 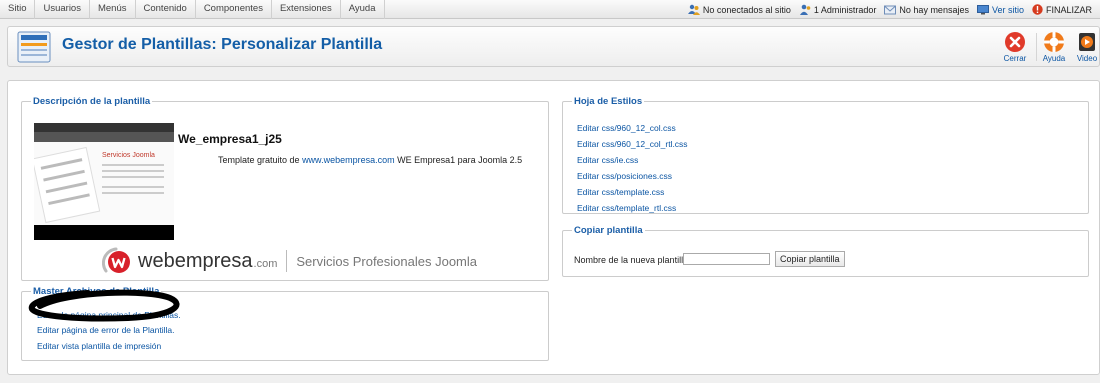 I want to click on thumbnail-card, so click(x=67, y=185).